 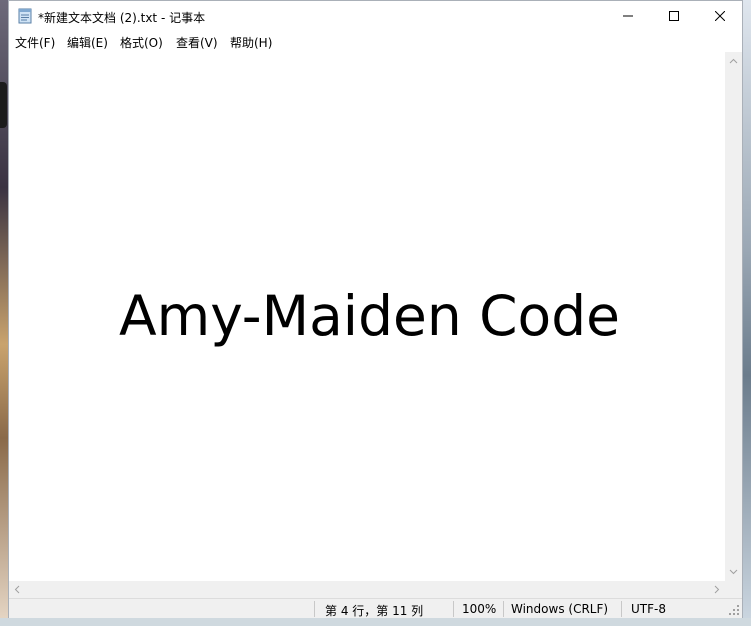 I want to click on notepad-icon, so click(x=25, y=16).